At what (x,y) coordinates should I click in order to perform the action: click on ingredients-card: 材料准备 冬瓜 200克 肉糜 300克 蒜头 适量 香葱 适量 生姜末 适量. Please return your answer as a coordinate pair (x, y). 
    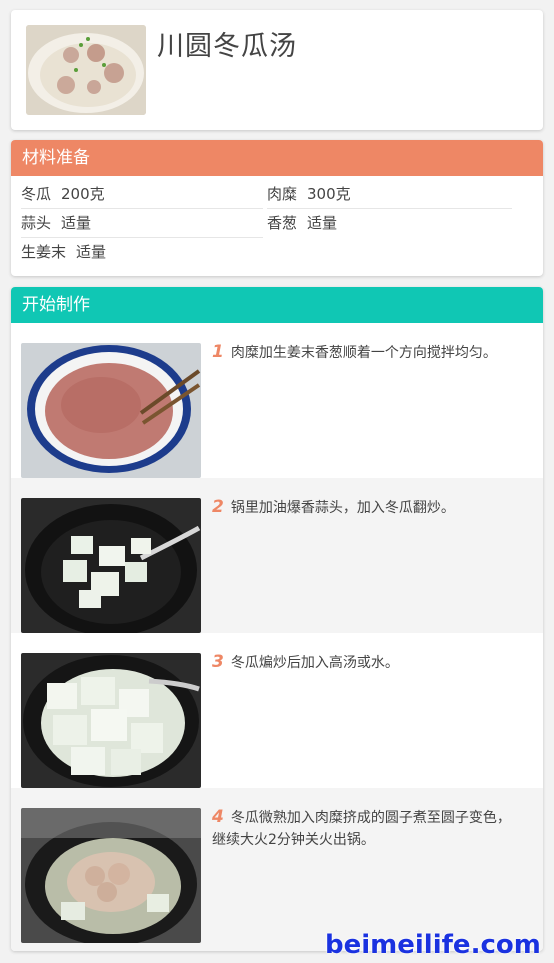
    Looking at the image, I should click on (277, 208).